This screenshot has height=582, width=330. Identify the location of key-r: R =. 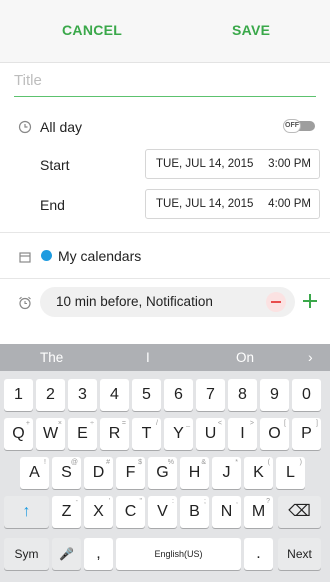
(114, 434).